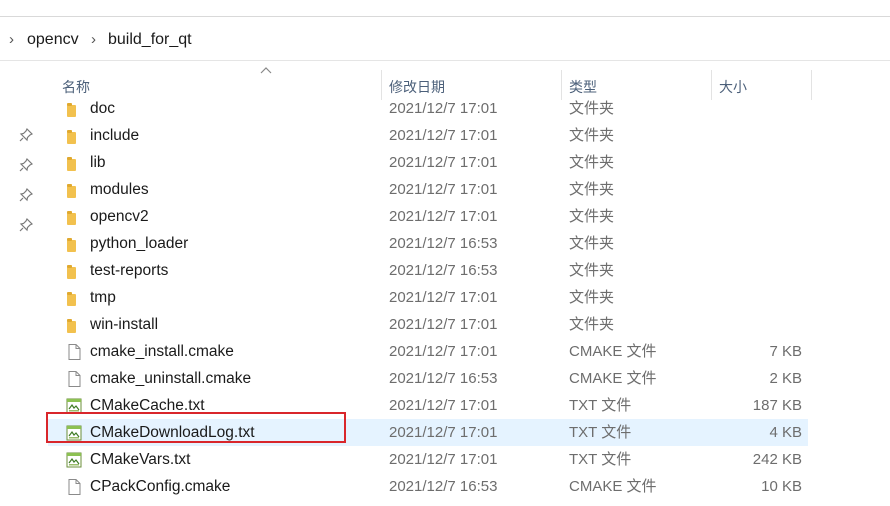  Describe the element at coordinates (98, 162) in the screenshot. I see `file-name: lib` at that location.